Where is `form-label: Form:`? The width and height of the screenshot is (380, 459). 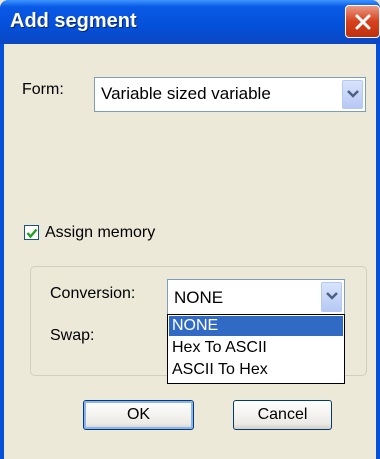
form-label: Form: is located at coordinates (43, 89).